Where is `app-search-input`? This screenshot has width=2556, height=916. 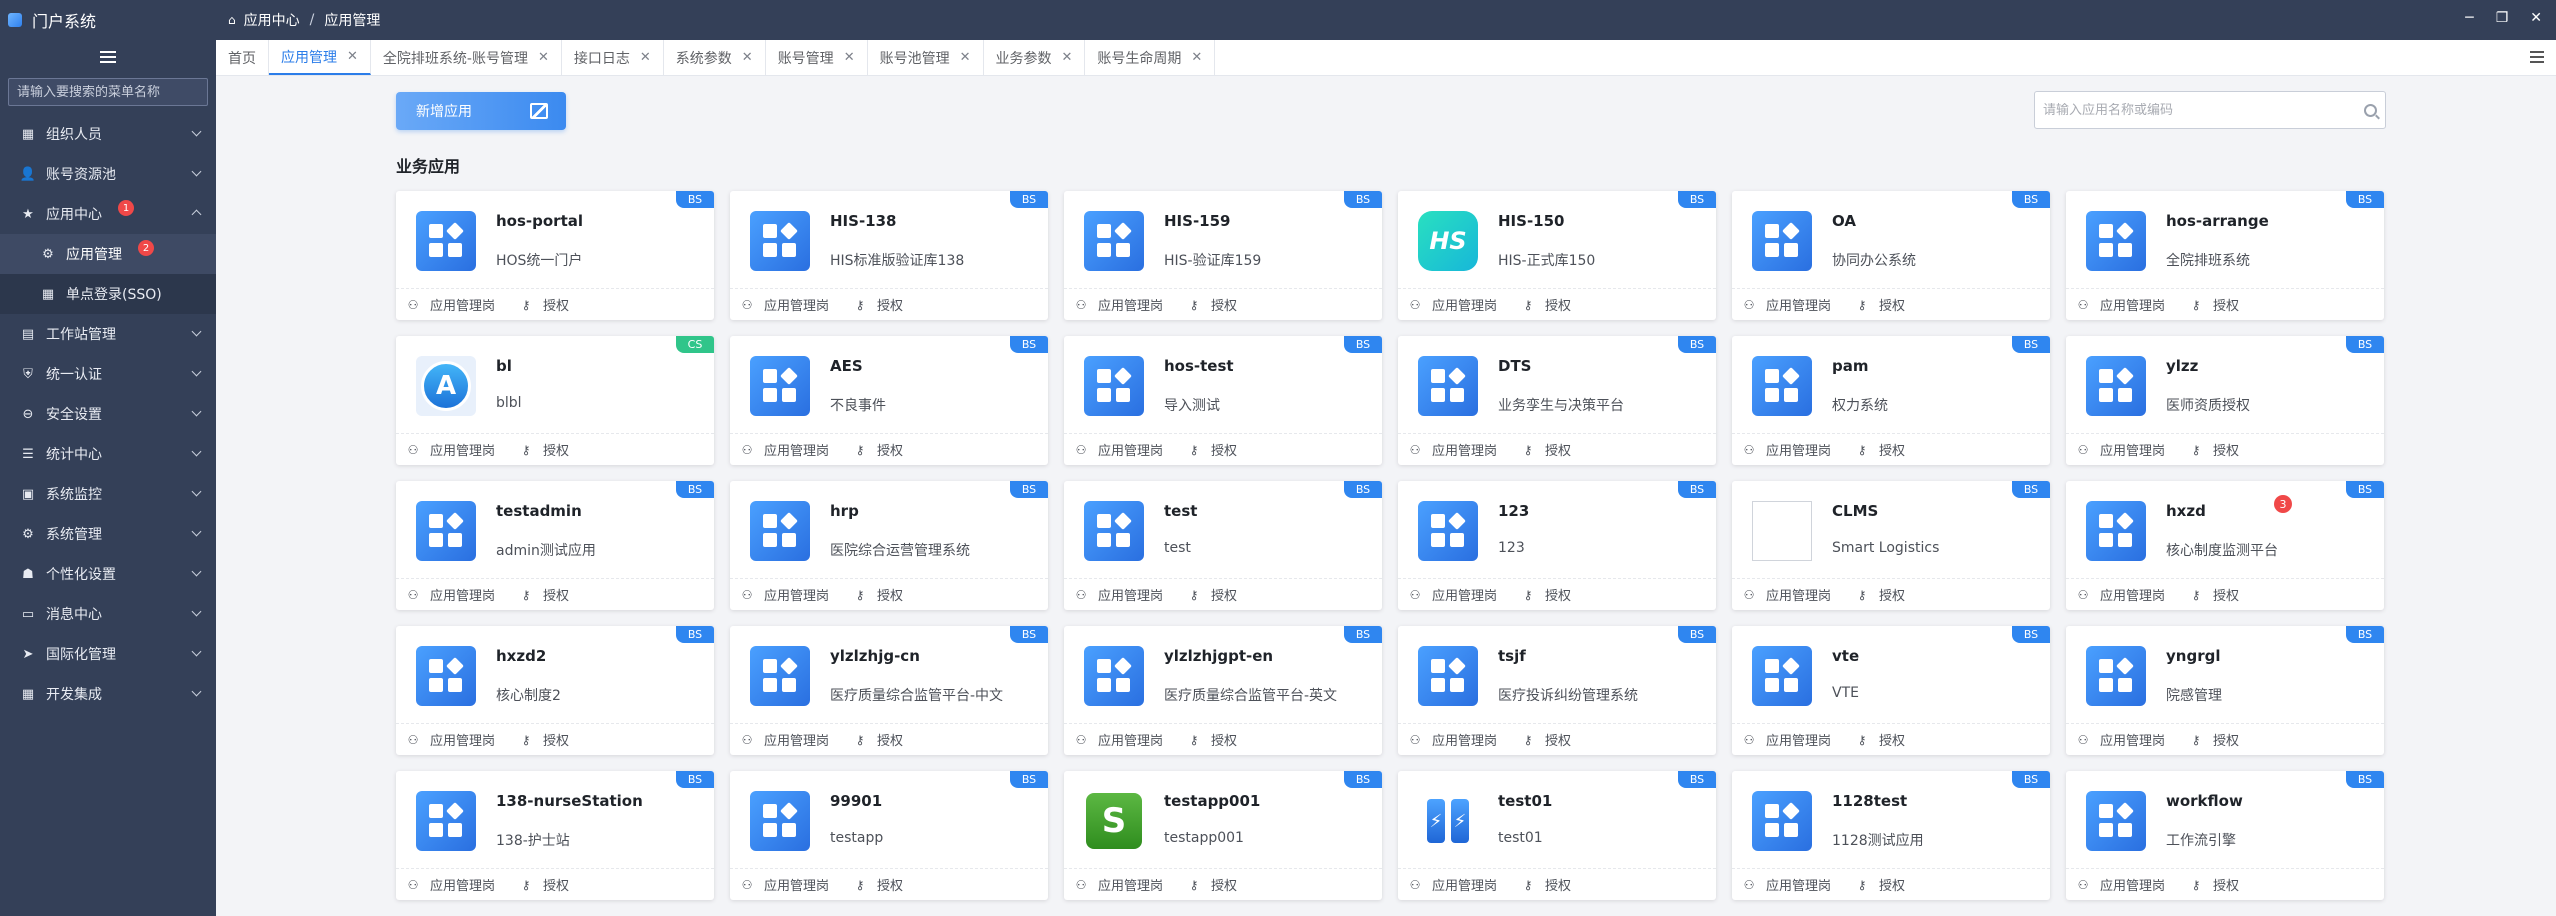
app-search-input is located at coordinates (2203, 110).